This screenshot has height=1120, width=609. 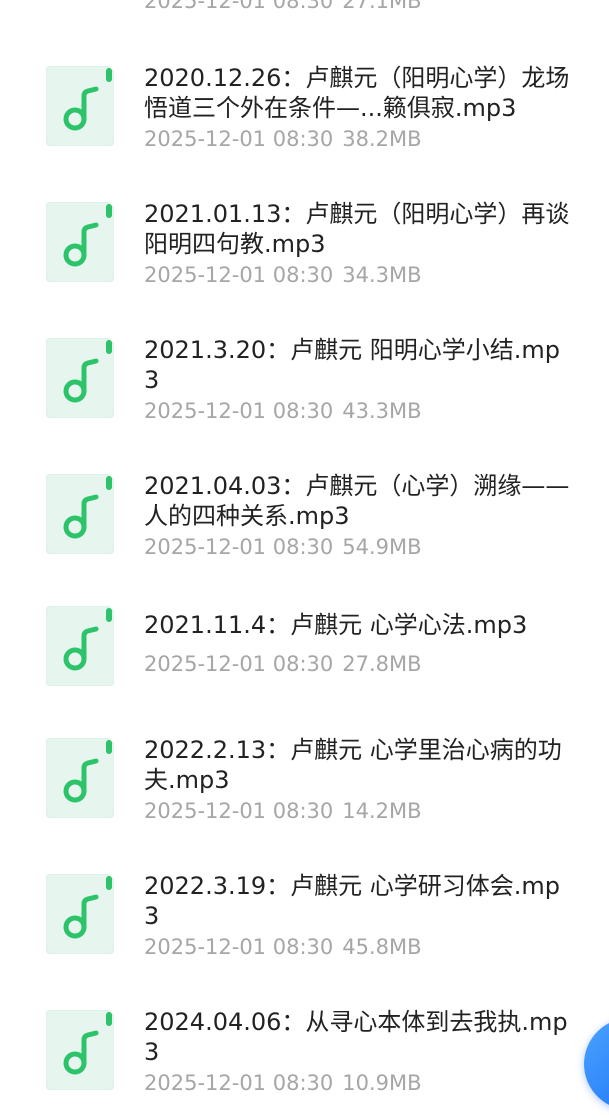 What do you see at coordinates (382, 411) in the screenshot?
I see `file-size: 43.3MB` at bounding box center [382, 411].